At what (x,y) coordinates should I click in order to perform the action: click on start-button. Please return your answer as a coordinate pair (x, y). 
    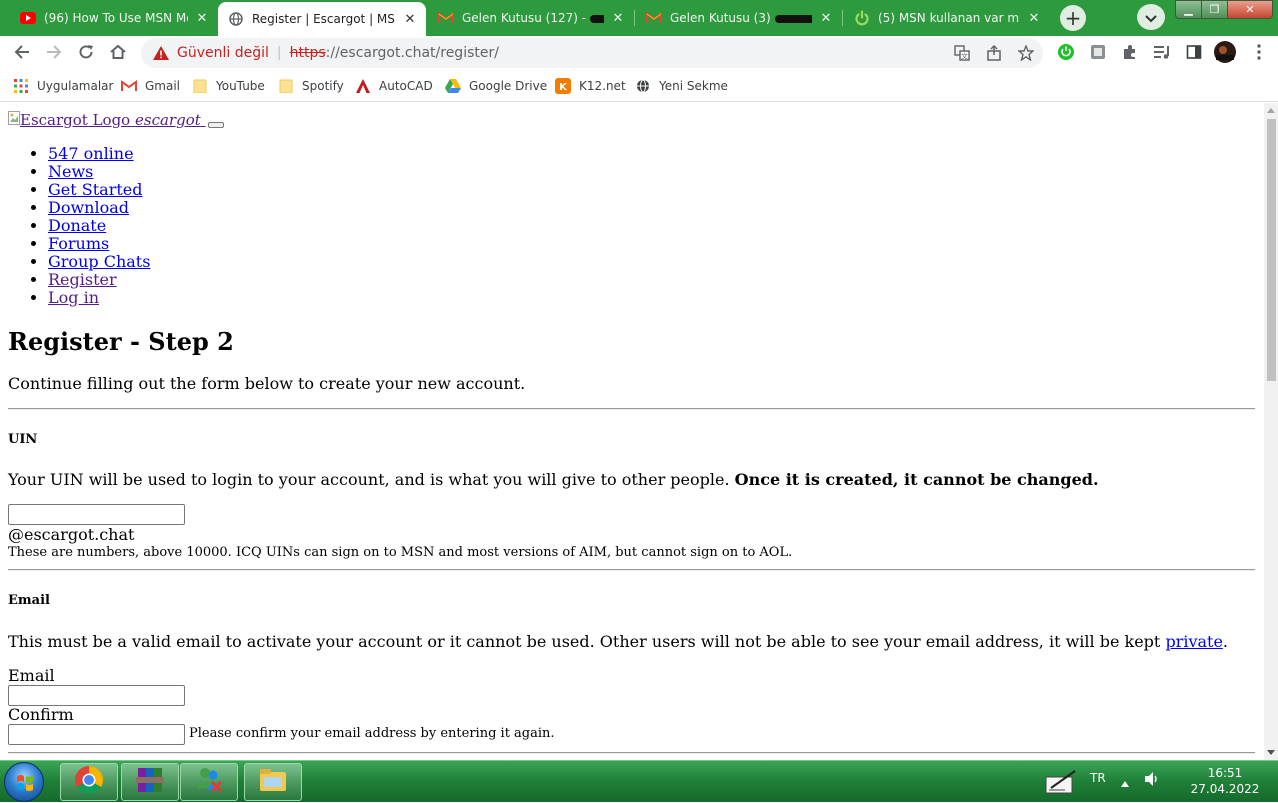
    Looking at the image, I should click on (24, 782).